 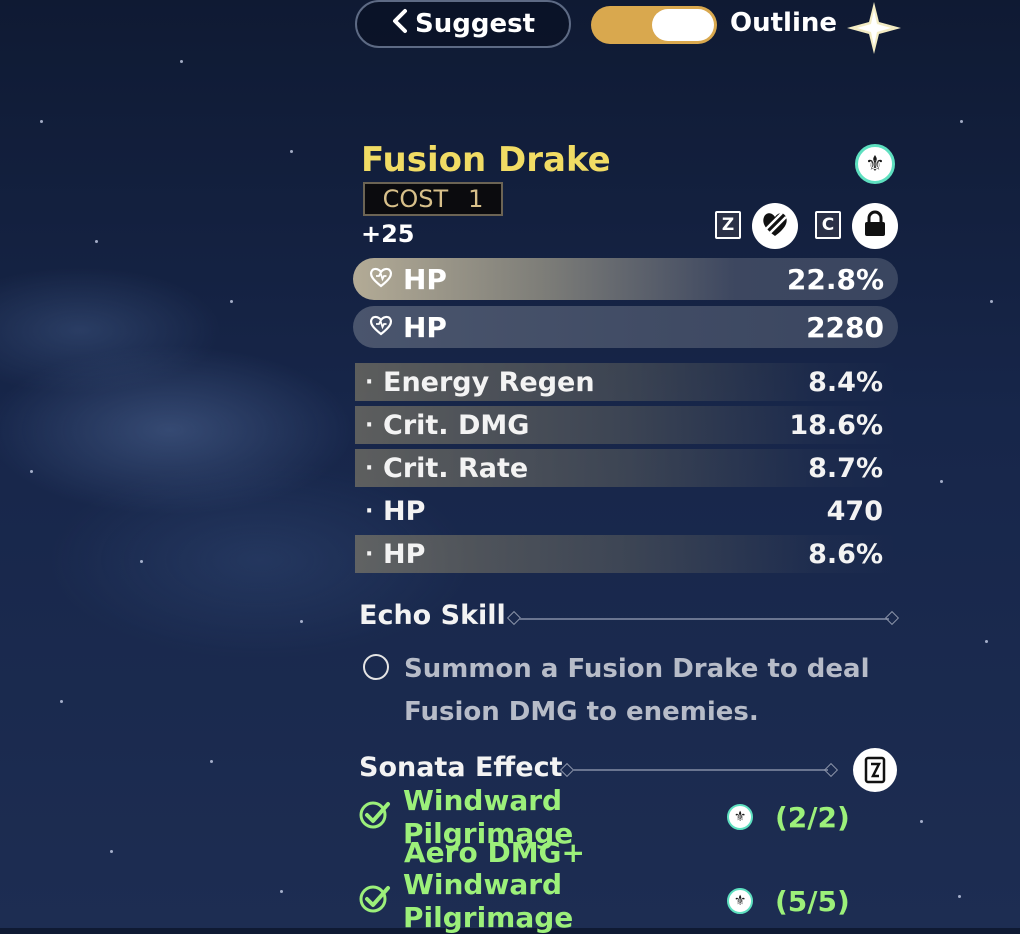 I want to click on sonata-card-icon, so click(x=875, y=770).